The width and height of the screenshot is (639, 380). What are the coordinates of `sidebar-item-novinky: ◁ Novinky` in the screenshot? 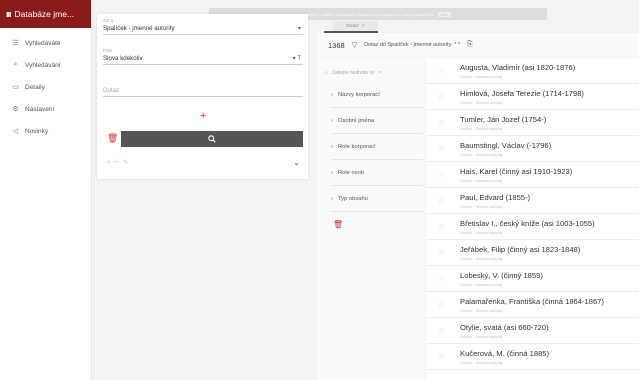 It's located at (45, 131).